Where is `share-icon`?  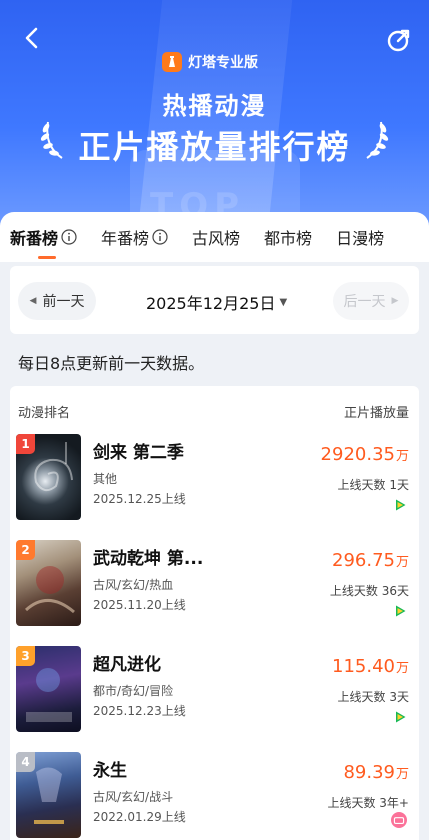
share-icon is located at coordinates (399, 40).